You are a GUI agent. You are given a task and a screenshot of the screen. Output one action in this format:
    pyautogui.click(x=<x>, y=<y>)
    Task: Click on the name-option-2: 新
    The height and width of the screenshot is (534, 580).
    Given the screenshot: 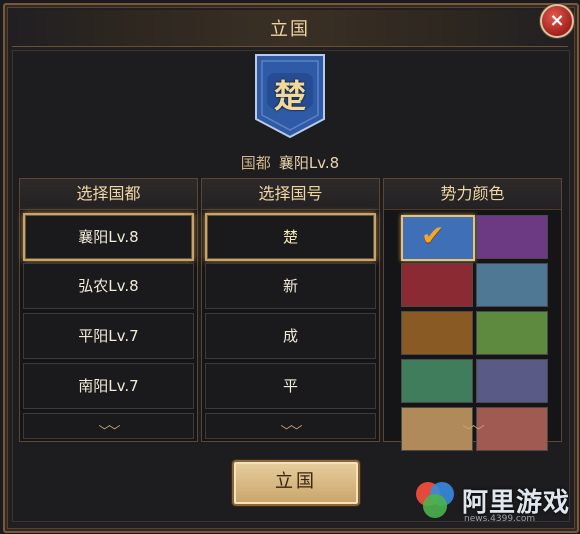 What is the action you would take?
    pyautogui.click(x=290, y=286)
    